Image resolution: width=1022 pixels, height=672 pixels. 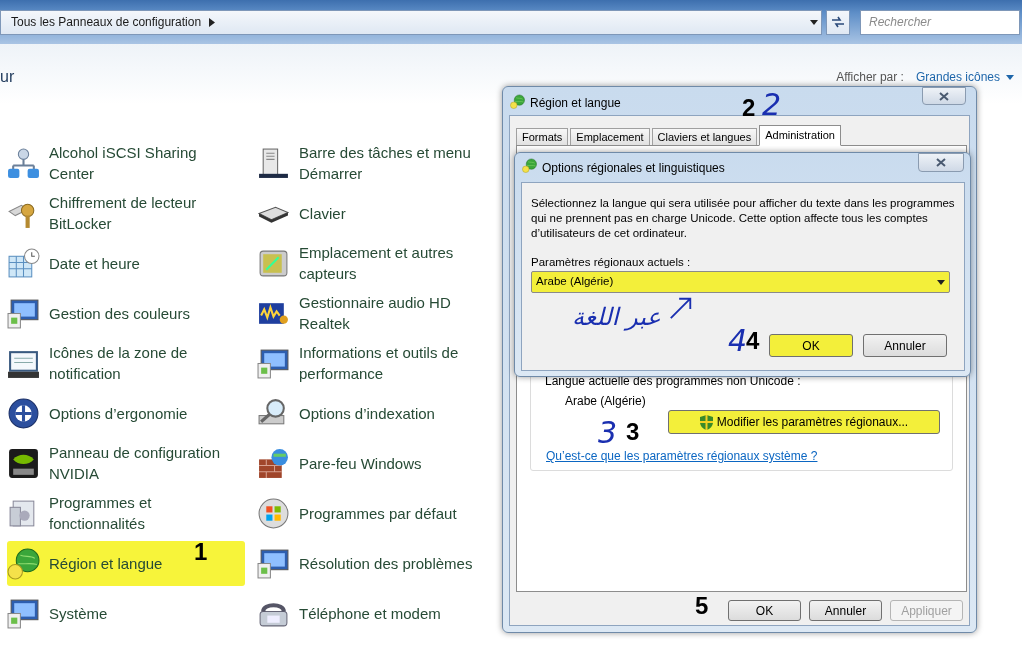 I want to click on view-label: Afficher par :, so click(x=870, y=77).